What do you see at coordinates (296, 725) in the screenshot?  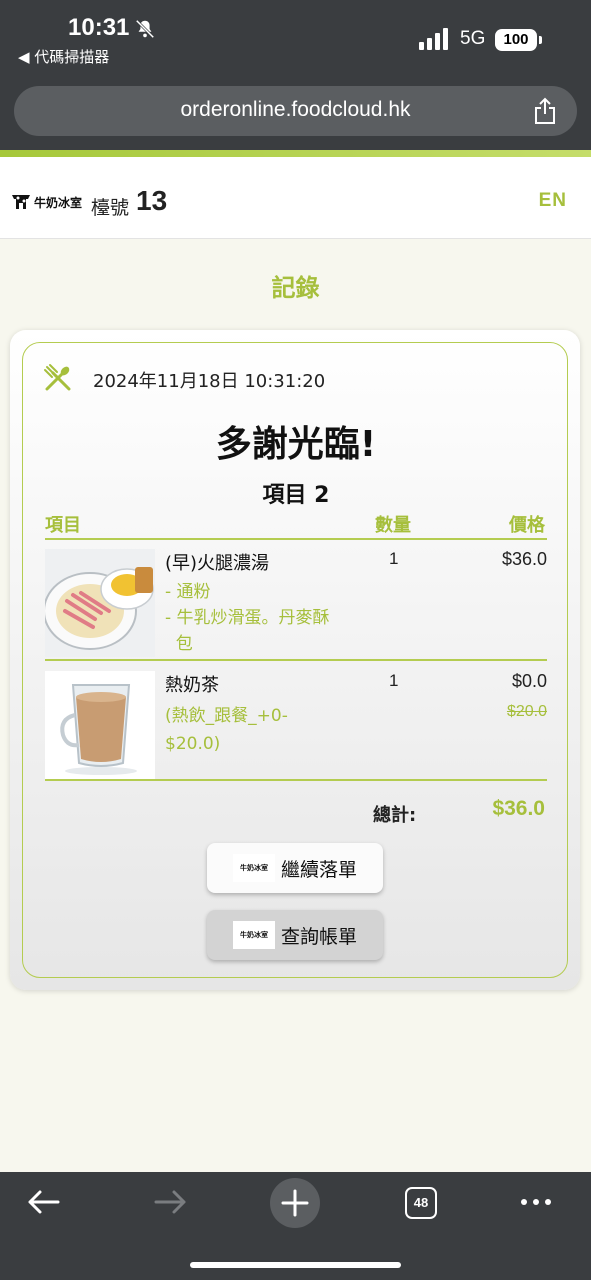 I see `order-row: 熱奶茶 (熱飲_跟餐_+0- $20.0) 1 $0.0 $20.0` at bounding box center [296, 725].